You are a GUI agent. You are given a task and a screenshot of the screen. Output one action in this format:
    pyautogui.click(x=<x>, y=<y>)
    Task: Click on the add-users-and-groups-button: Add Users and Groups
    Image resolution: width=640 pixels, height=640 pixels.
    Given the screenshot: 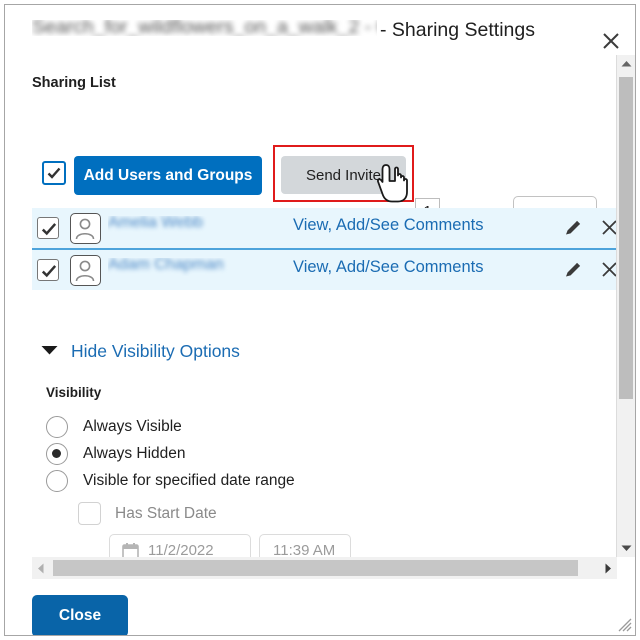 What is the action you would take?
    pyautogui.click(x=168, y=175)
    